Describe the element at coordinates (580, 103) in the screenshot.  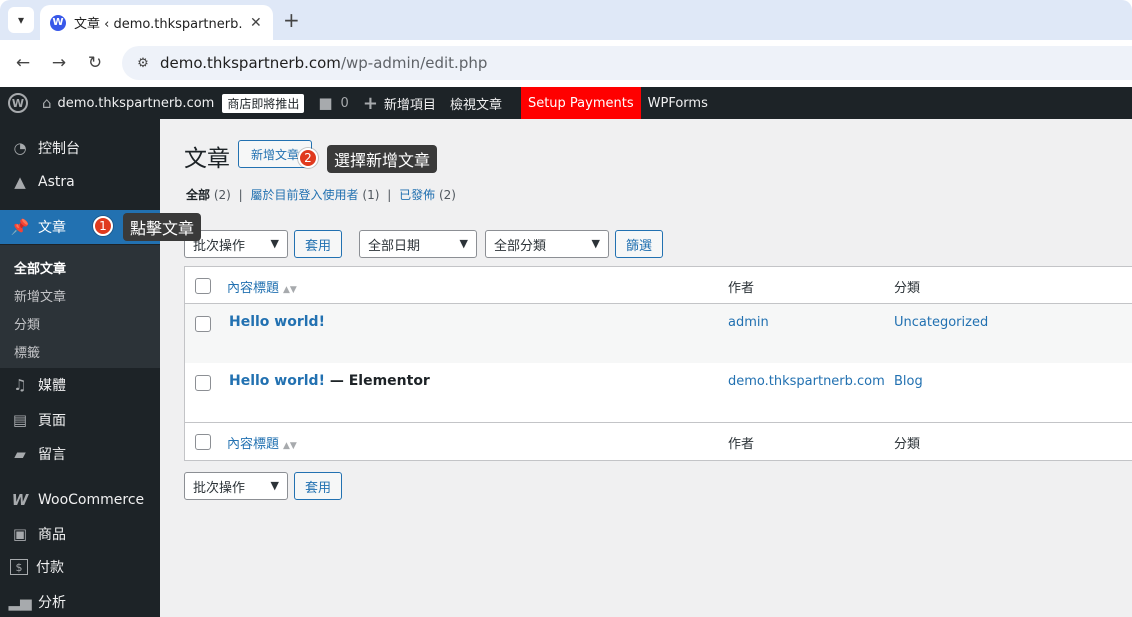
I see `setup-payments-link: Setup Payments` at that location.